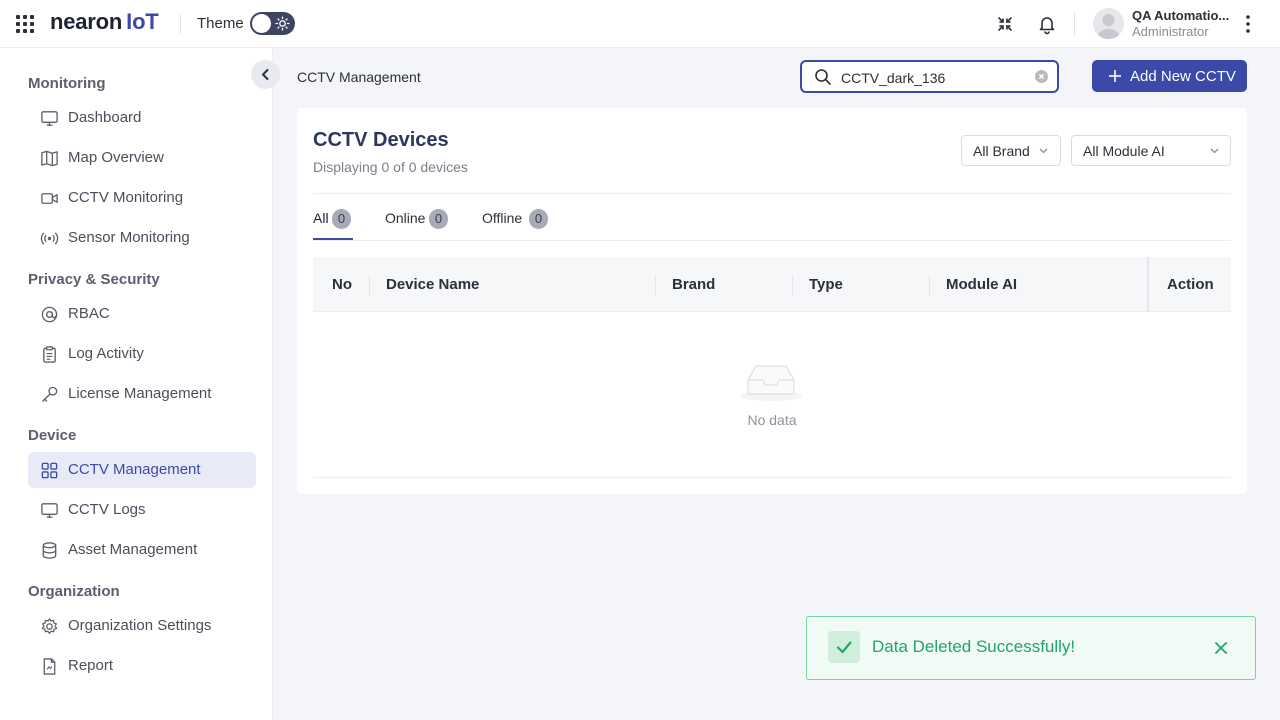 The image size is (1280, 720). I want to click on toast-message: Data Deleted Successfully!, so click(974, 646).